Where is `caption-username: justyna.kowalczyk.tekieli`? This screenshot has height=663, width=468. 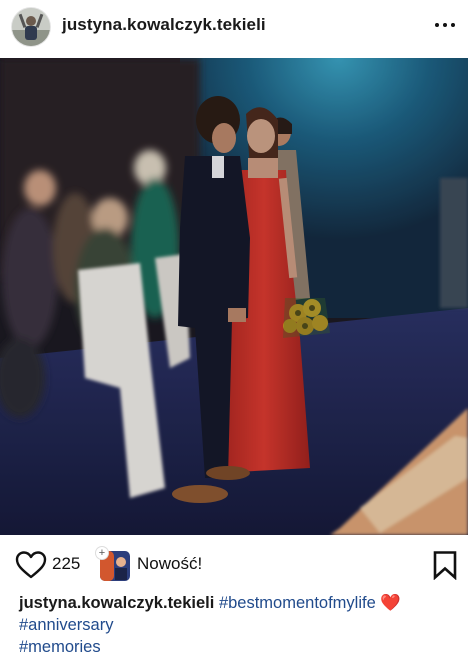
caption-username: justyna.kowalczyk.tekieli is located at coordinates (116, 603).